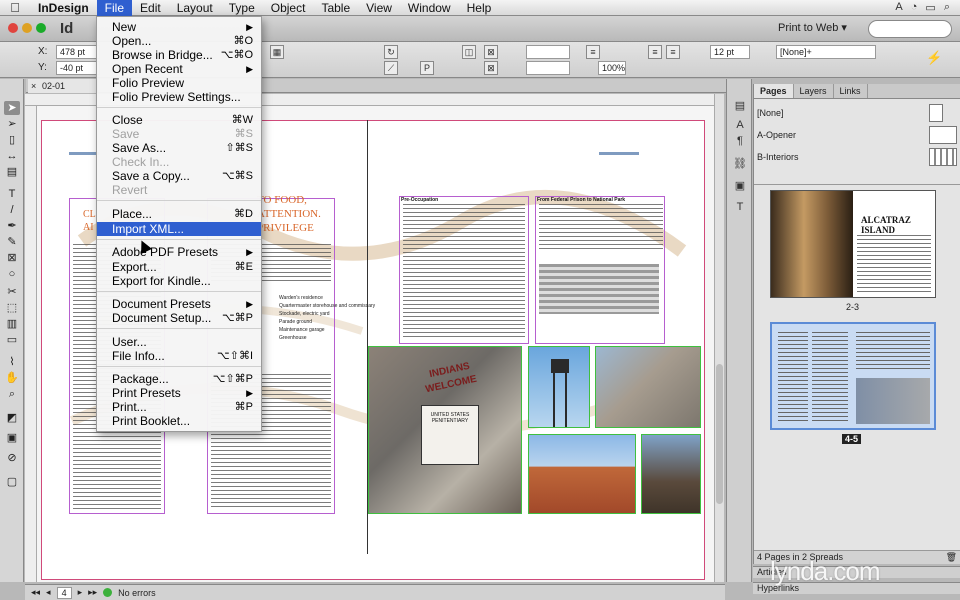 The height and width of the screenshot is (600, 960). Describe the element at coordinates (12, 258) in the screenshot. I see `rectangle-frame-tool-icon: ⊠` at that location.